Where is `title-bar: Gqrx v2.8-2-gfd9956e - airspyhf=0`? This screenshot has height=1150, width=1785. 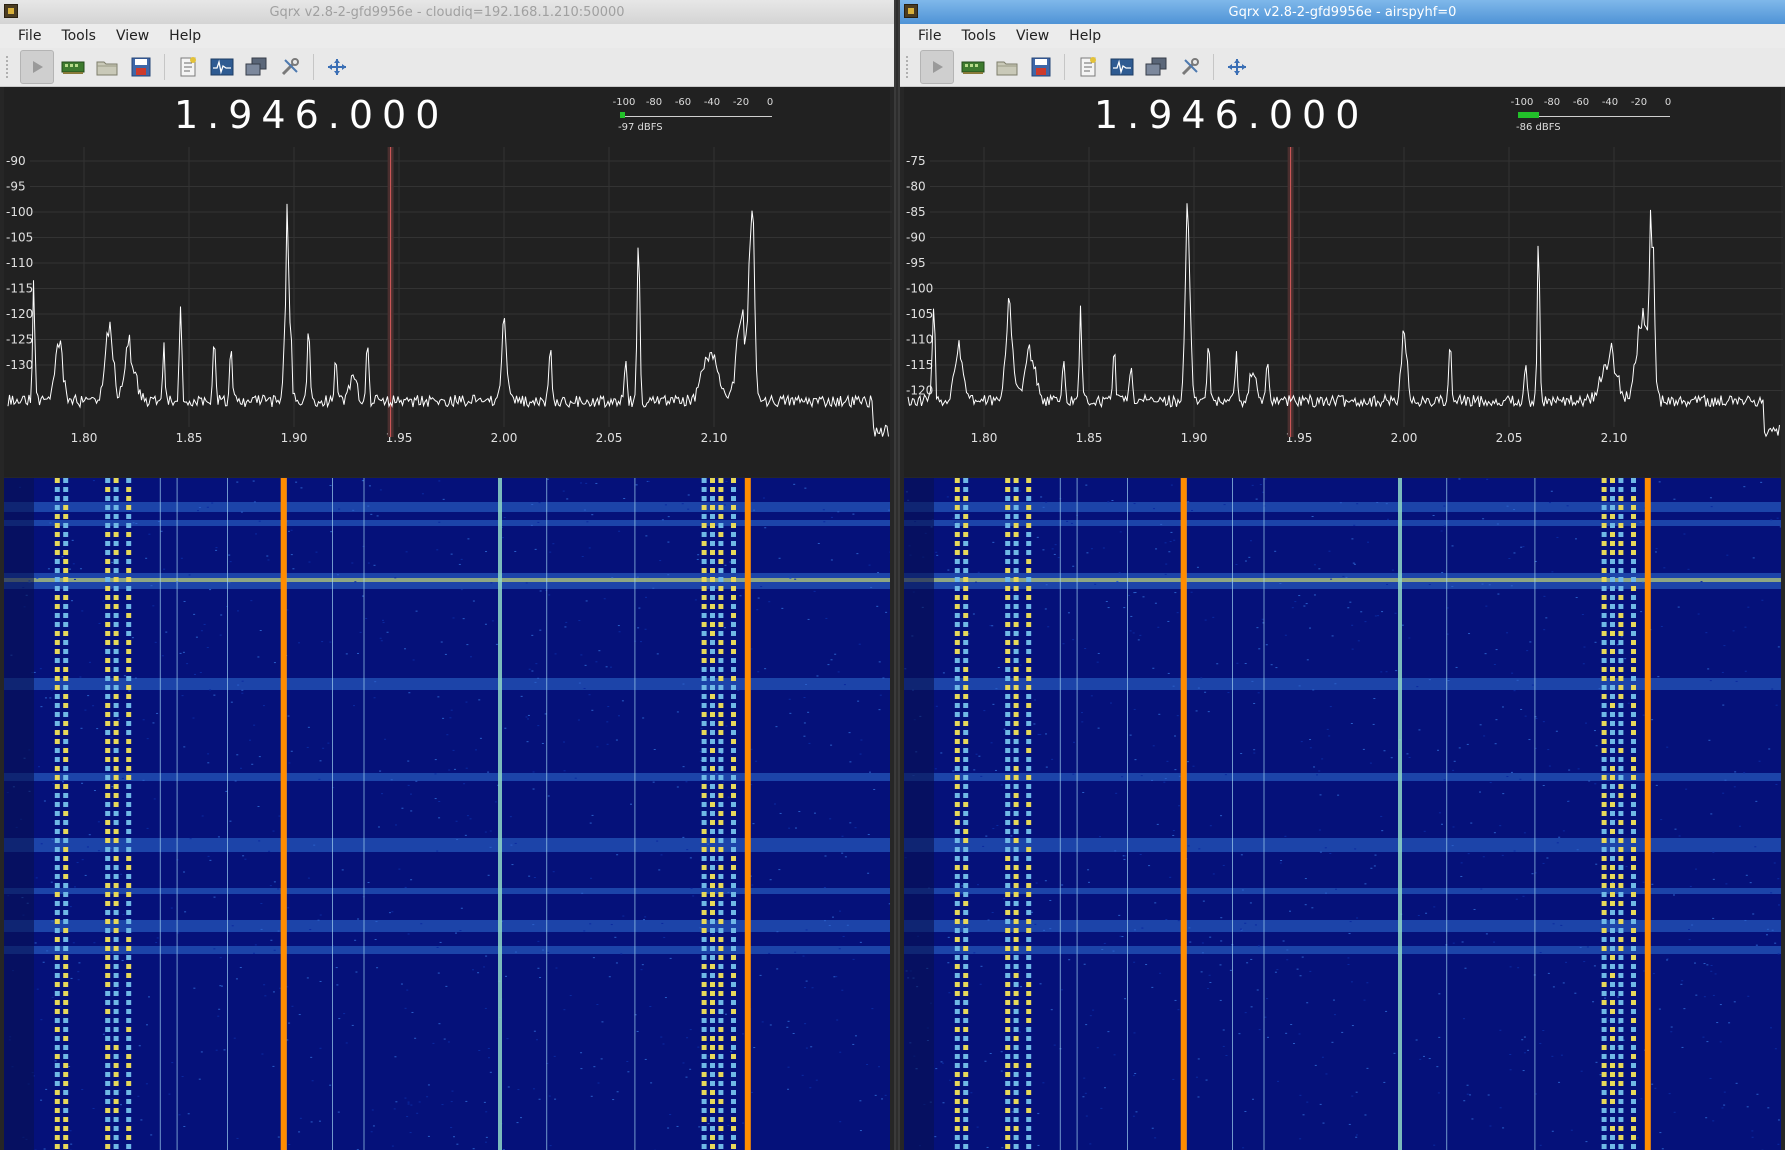
title-bar: Gqrx v2.8-2-gfd9956e - airspyhf=0 is located at coordinates (1342, 12).